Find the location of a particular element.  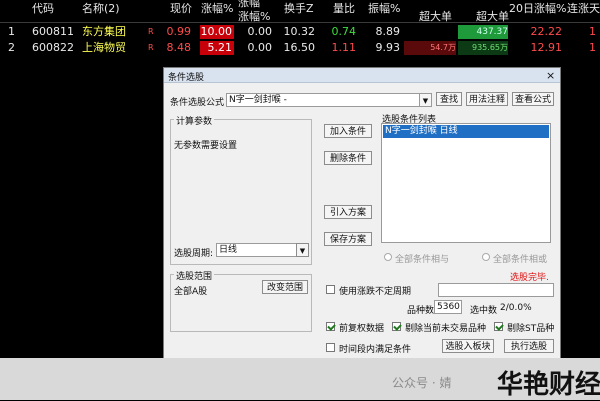

close-icon: × is located at coordinates (550, 75).